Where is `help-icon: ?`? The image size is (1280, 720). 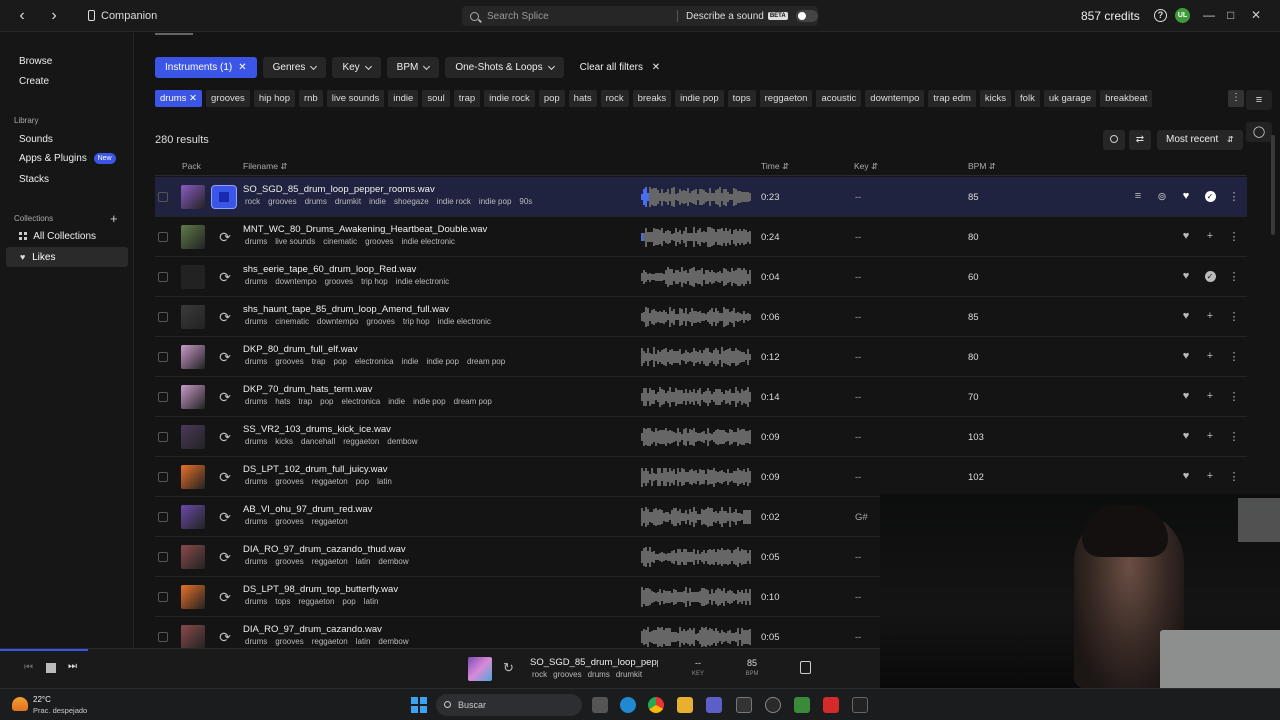
help-icon: ? is located at coordinates (1160, 15).